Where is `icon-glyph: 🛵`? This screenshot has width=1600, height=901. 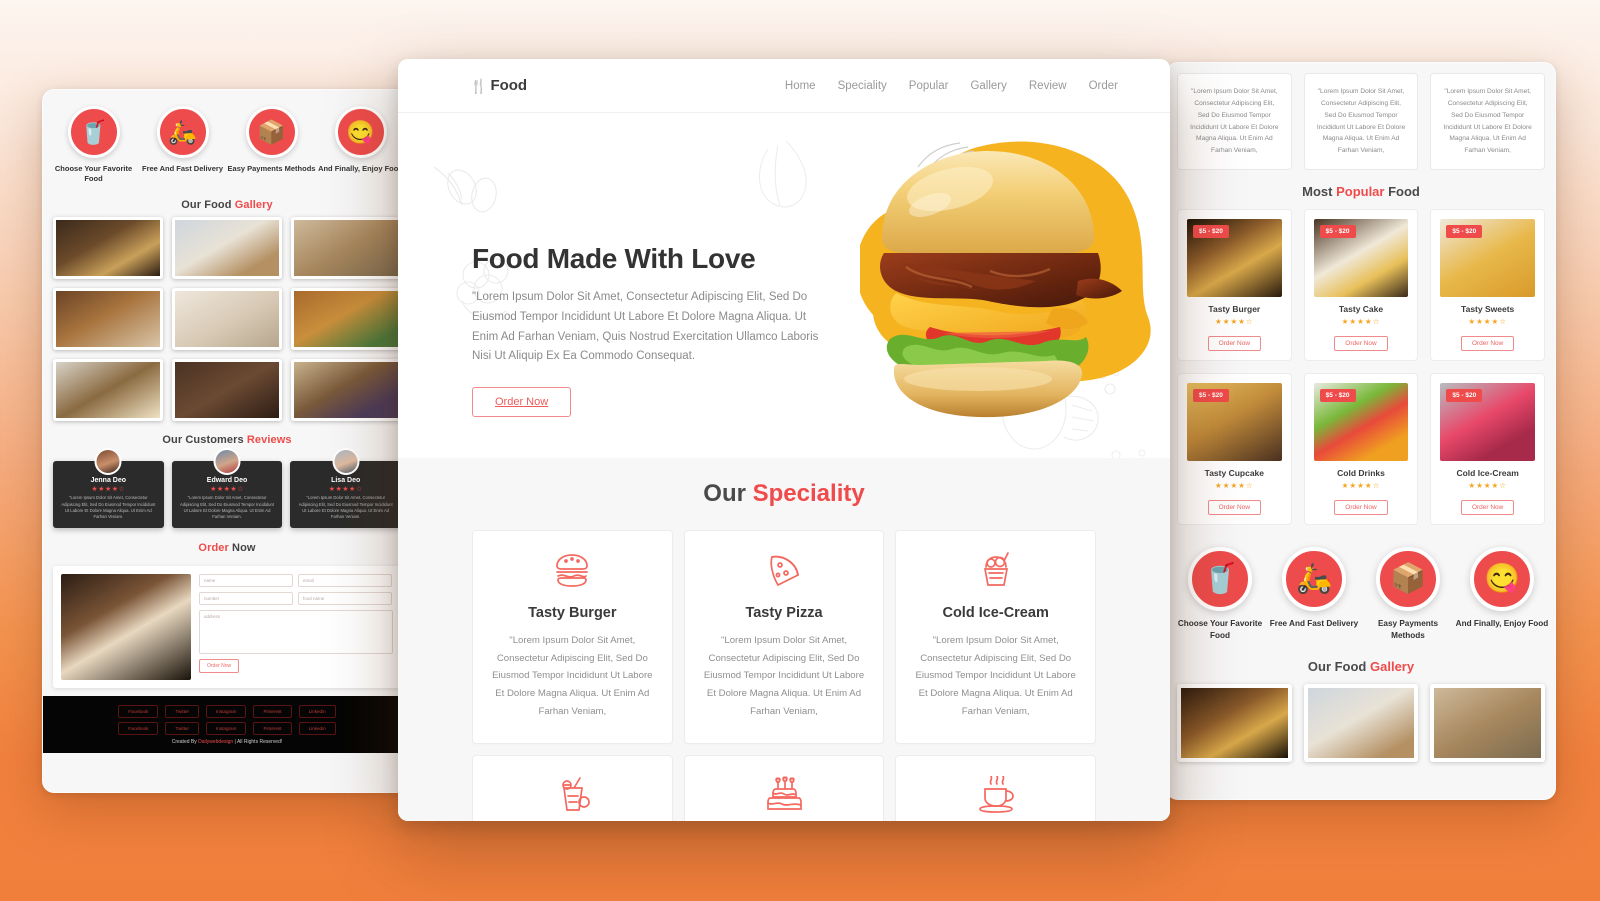 icon-glyph: 🛵 is located at coordinates (182, 131).